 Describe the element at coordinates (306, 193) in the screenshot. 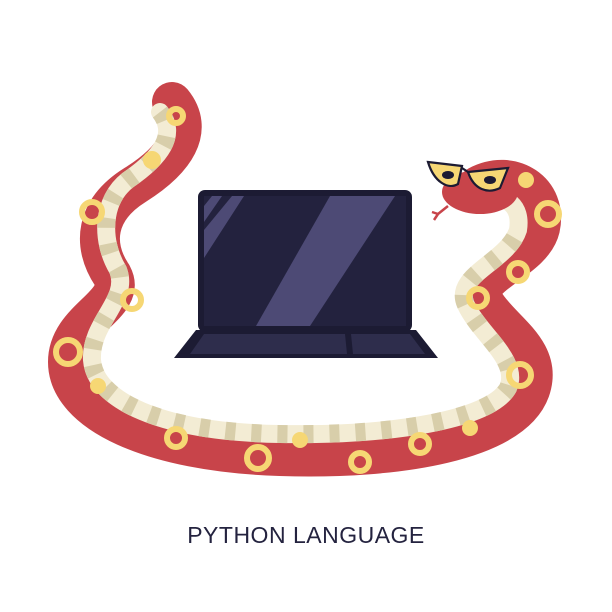

I see `laptop-camera-notch` at that location.